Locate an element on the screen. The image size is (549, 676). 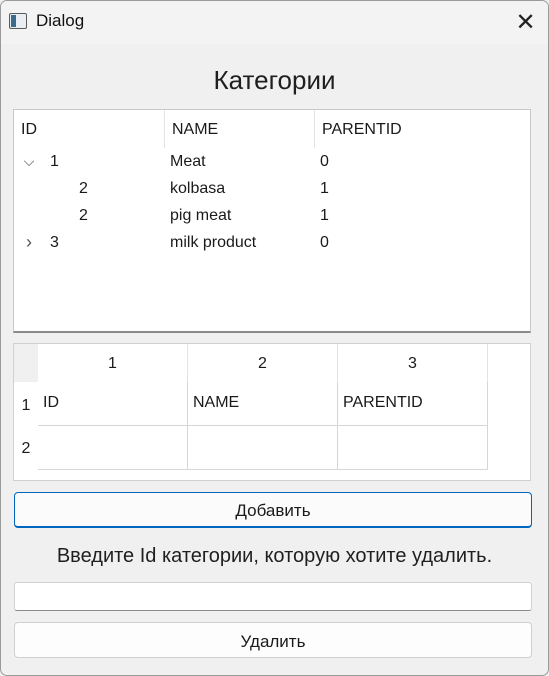
tree-cell-name: Meat is located at coordinates (188, 161).